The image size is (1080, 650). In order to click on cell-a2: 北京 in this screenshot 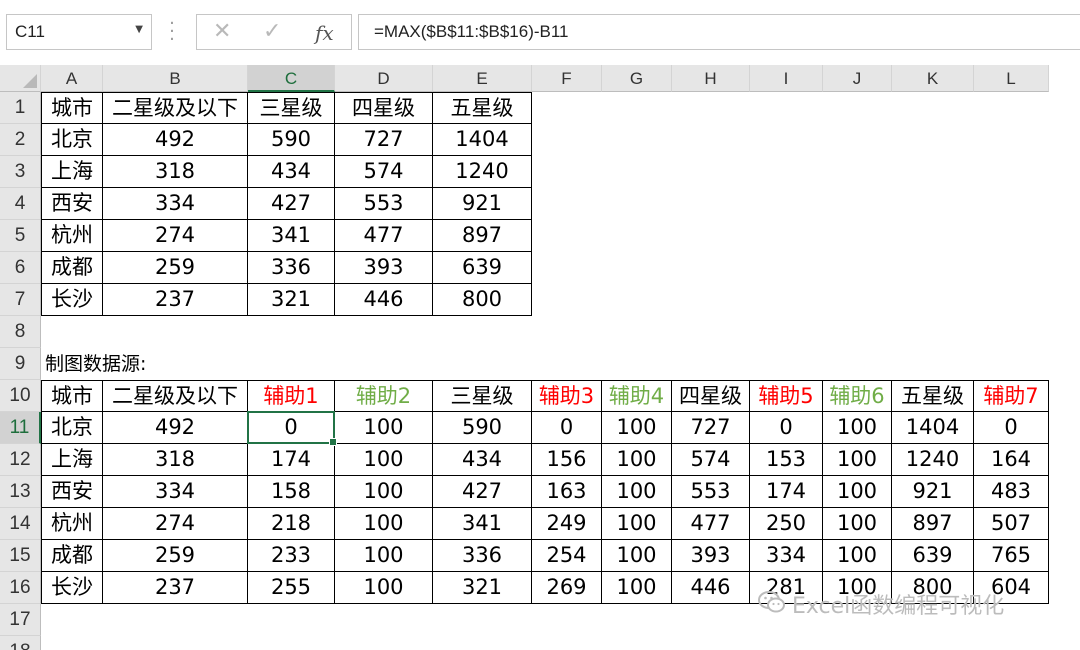, I will do `click(72, 140)`.